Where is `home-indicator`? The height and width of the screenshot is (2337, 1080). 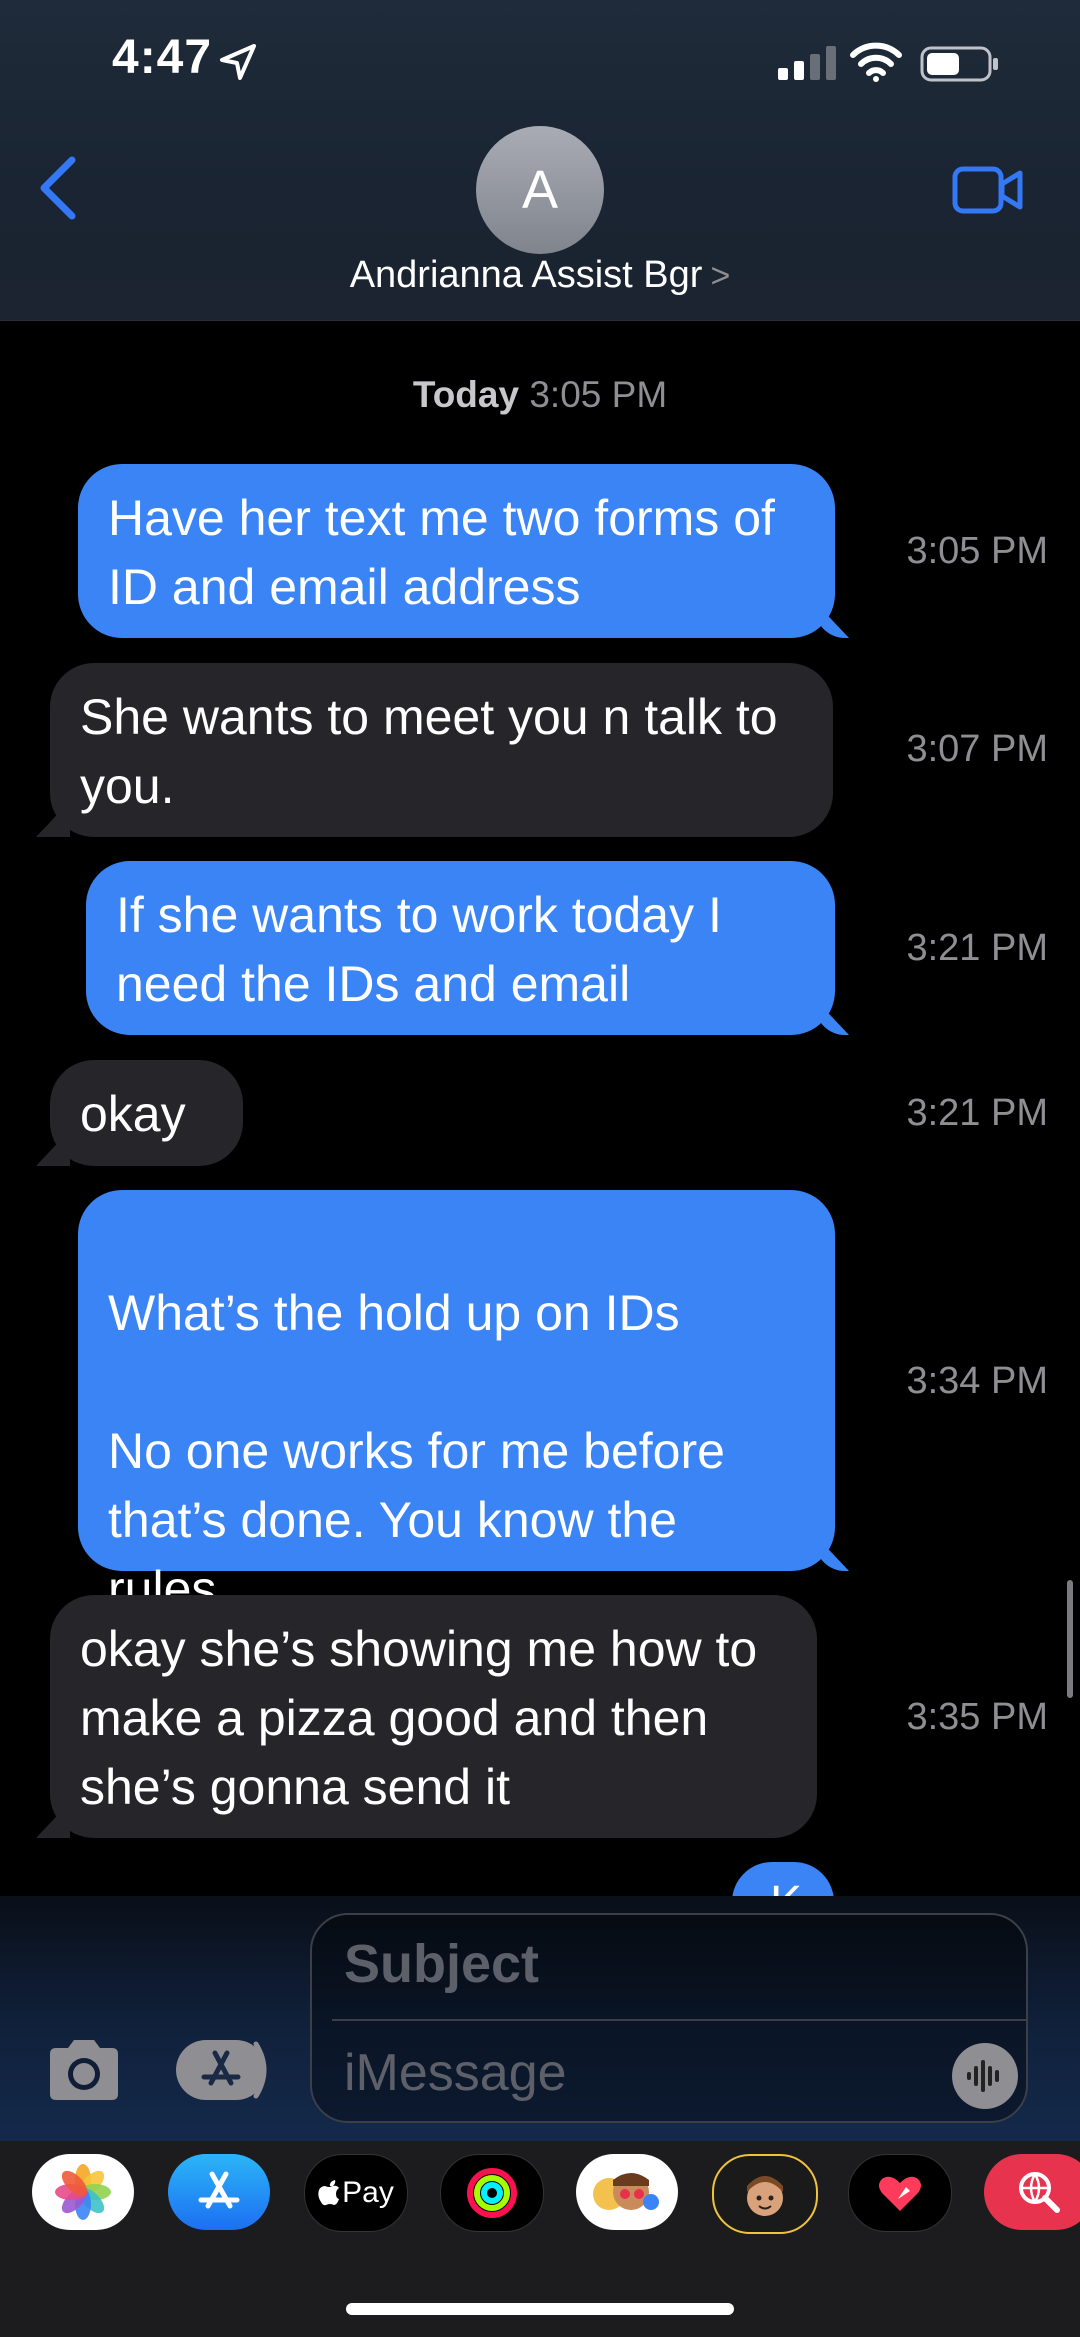 home-indicator is located at coordinates (540, 2309).